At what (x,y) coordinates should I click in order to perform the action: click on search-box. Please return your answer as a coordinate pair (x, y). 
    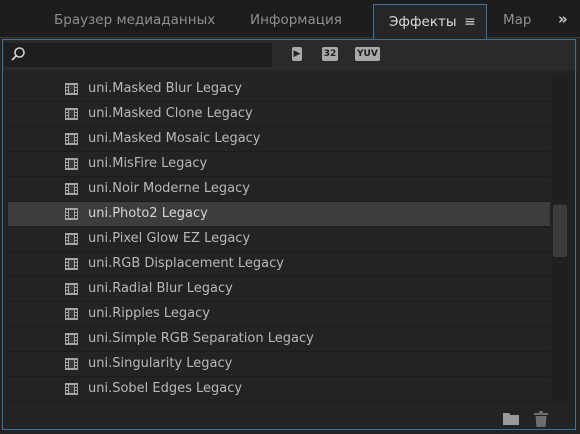
    Looking at the image, I should click on (138, 55).